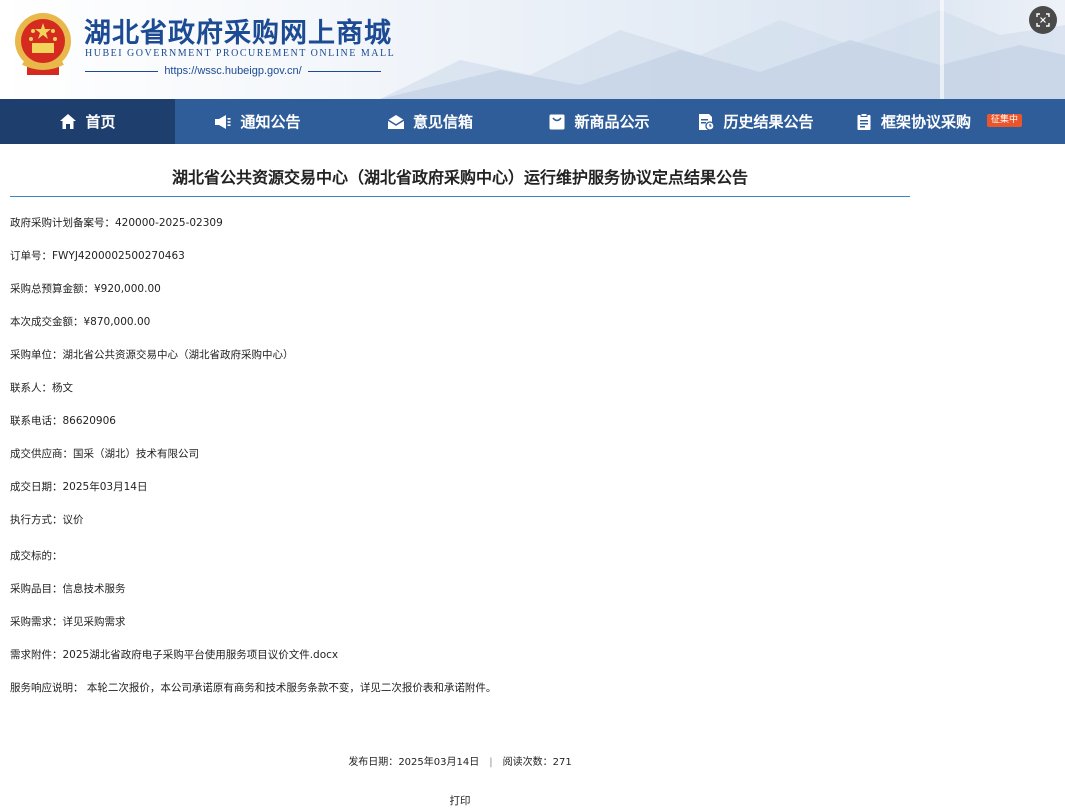  Describe the element at coordinates (223, 122) in the screenshot. I see `megaphone-icon` at that location.